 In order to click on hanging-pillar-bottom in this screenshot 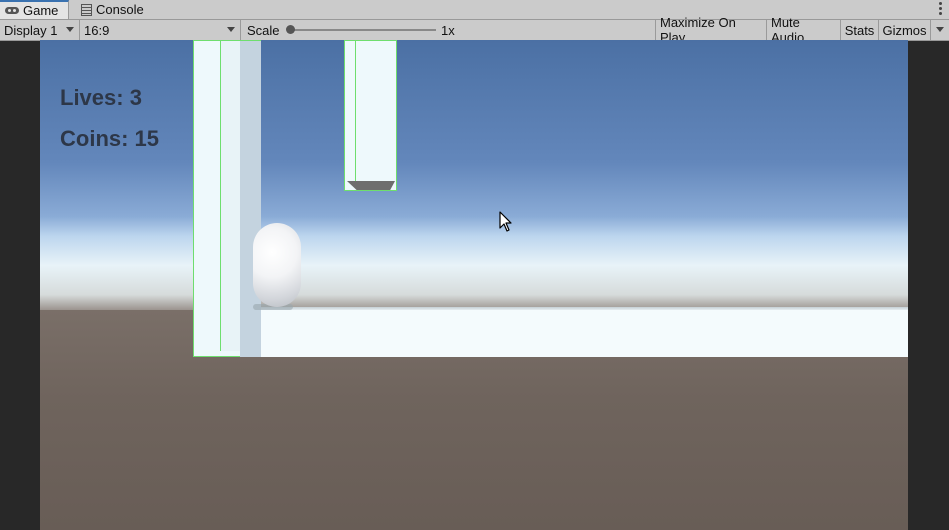, I will do `click(371, 185)`.